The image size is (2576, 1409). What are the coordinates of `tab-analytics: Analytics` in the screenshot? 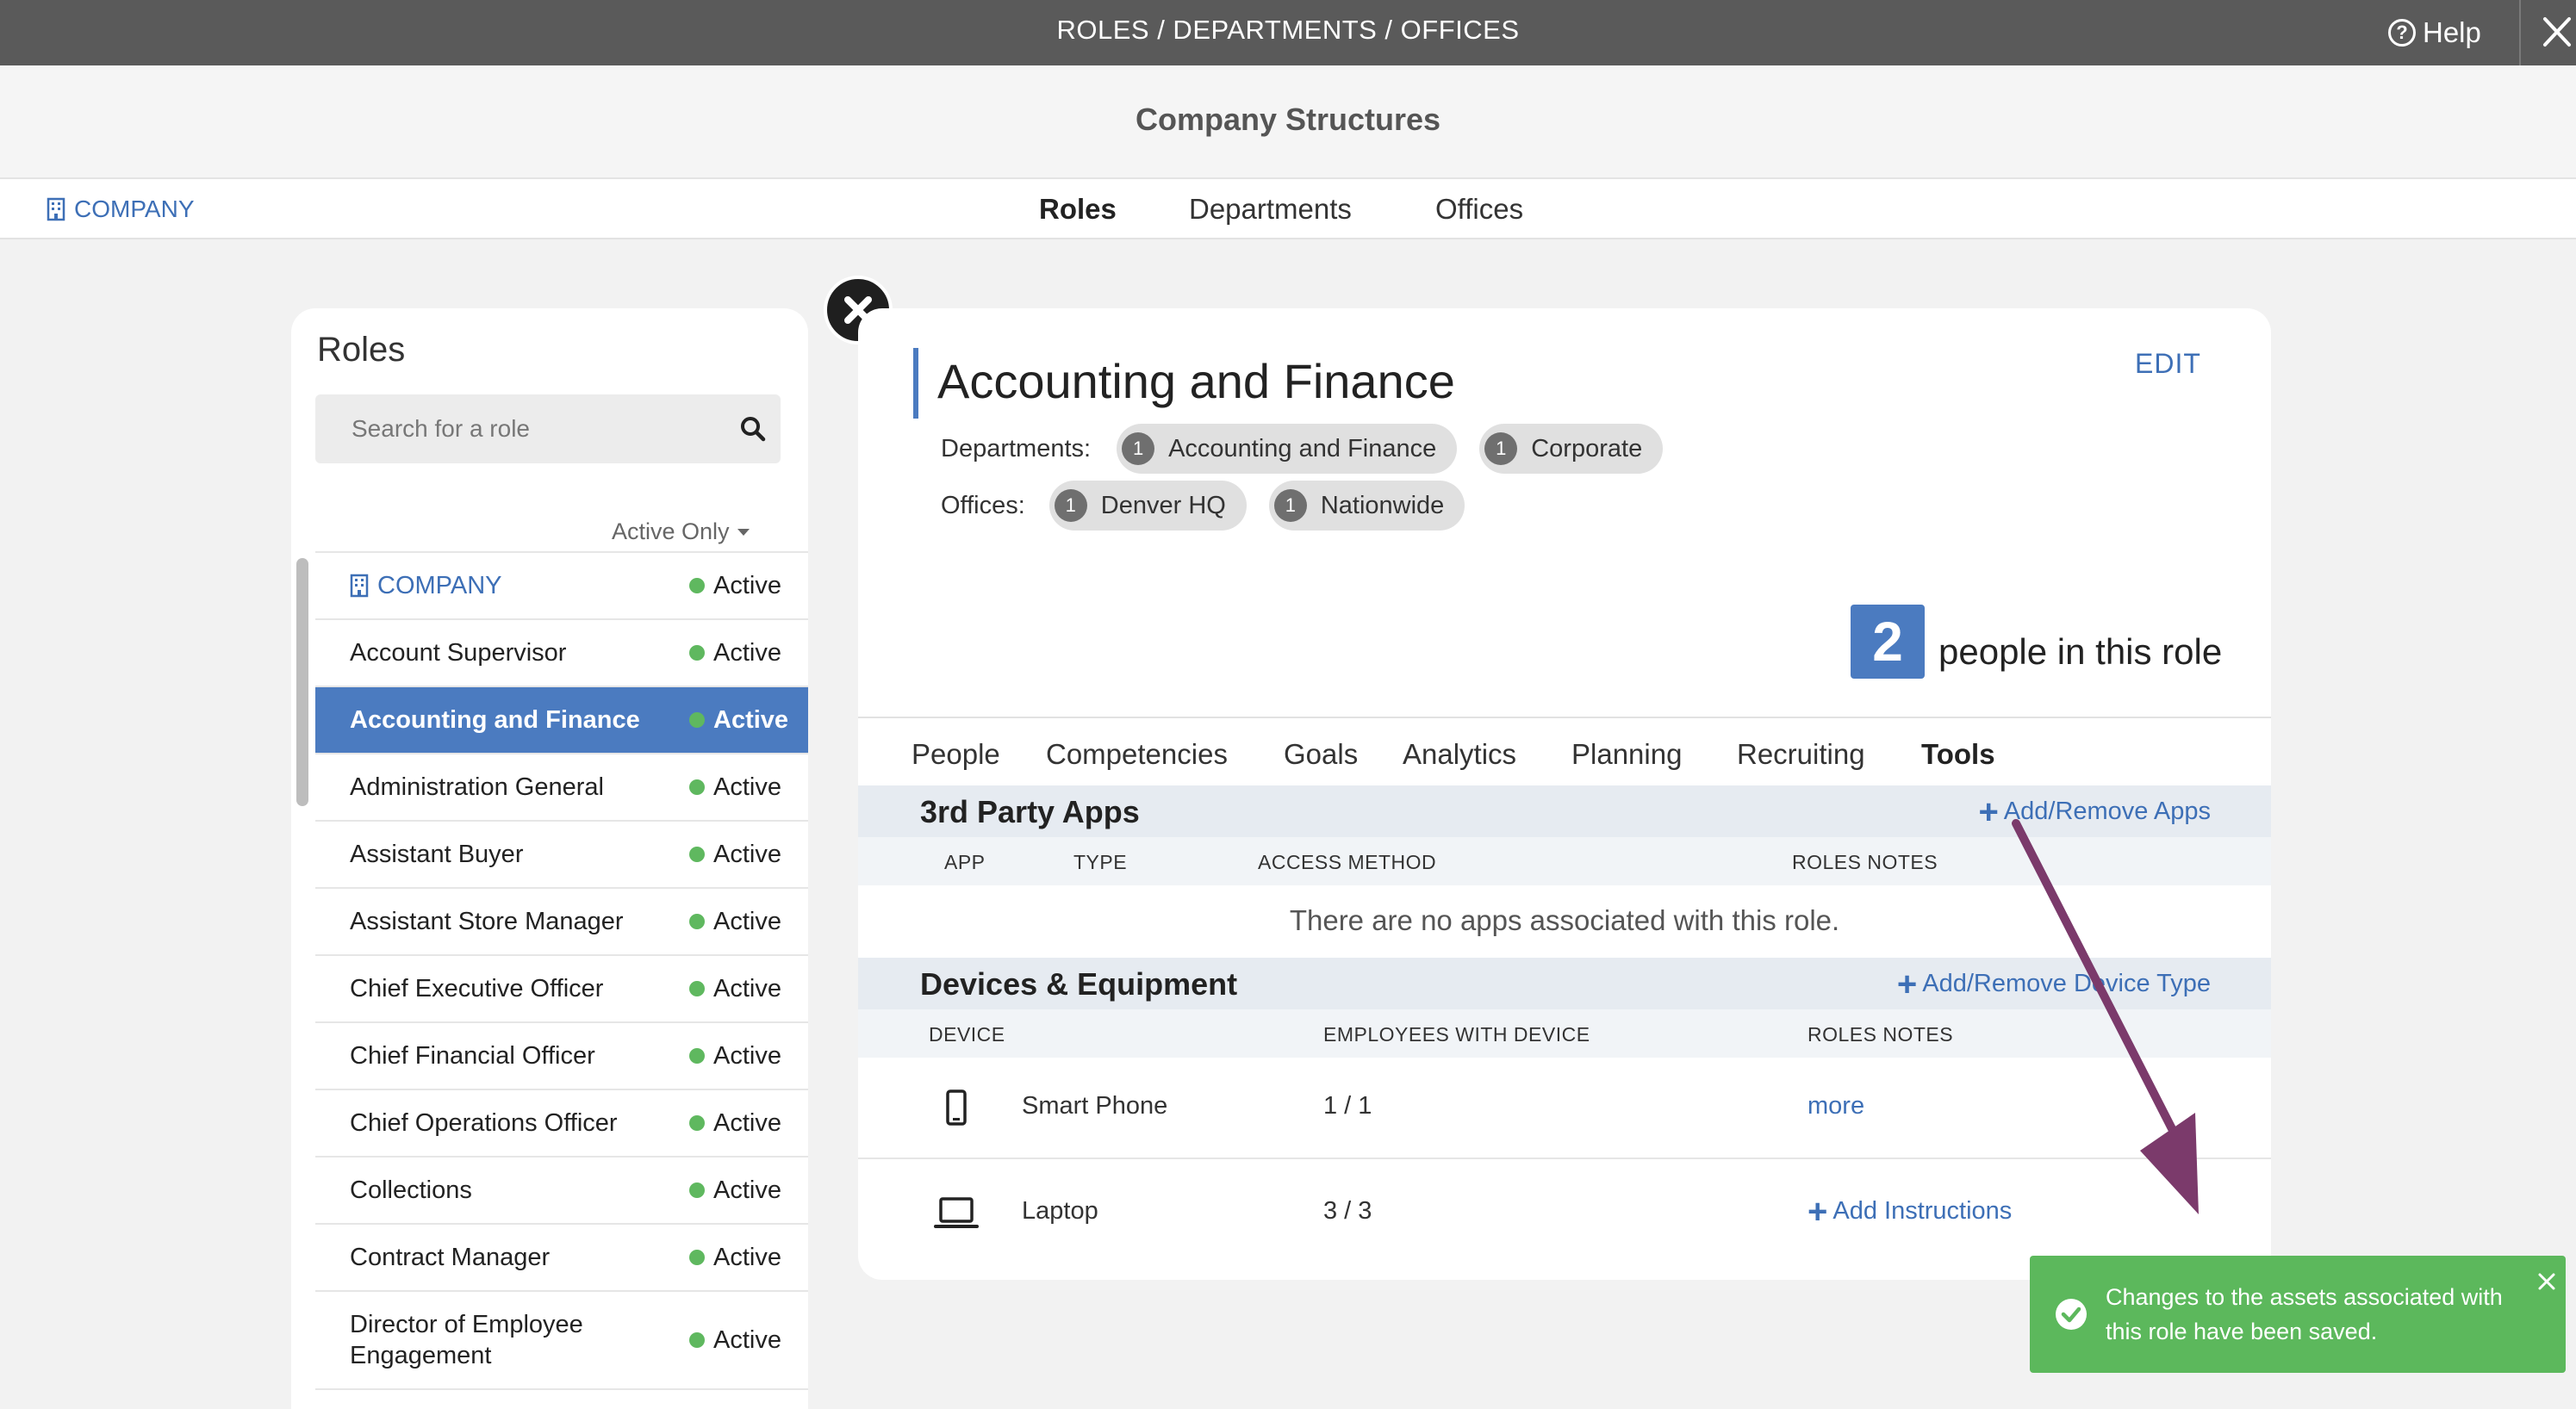 It's located at (1460, 754).